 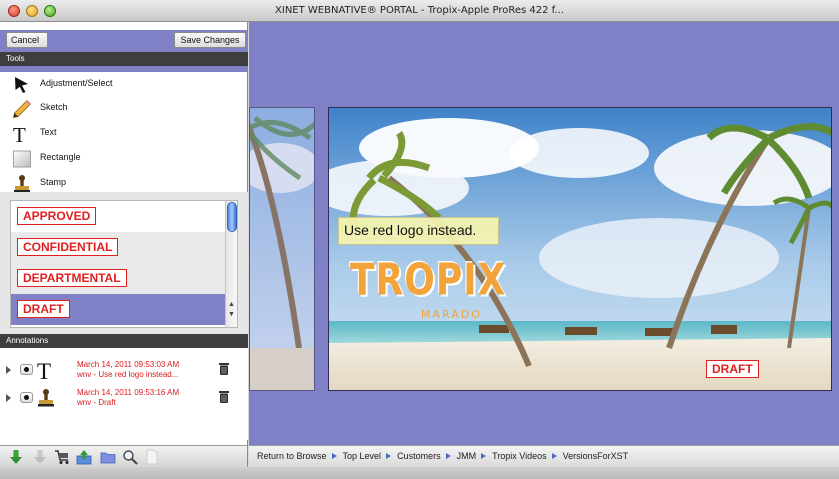 What do you see at coordinates (152, 457) in the screenshot?
I see `document-disabled-icon` at bounding box center [152, 457].